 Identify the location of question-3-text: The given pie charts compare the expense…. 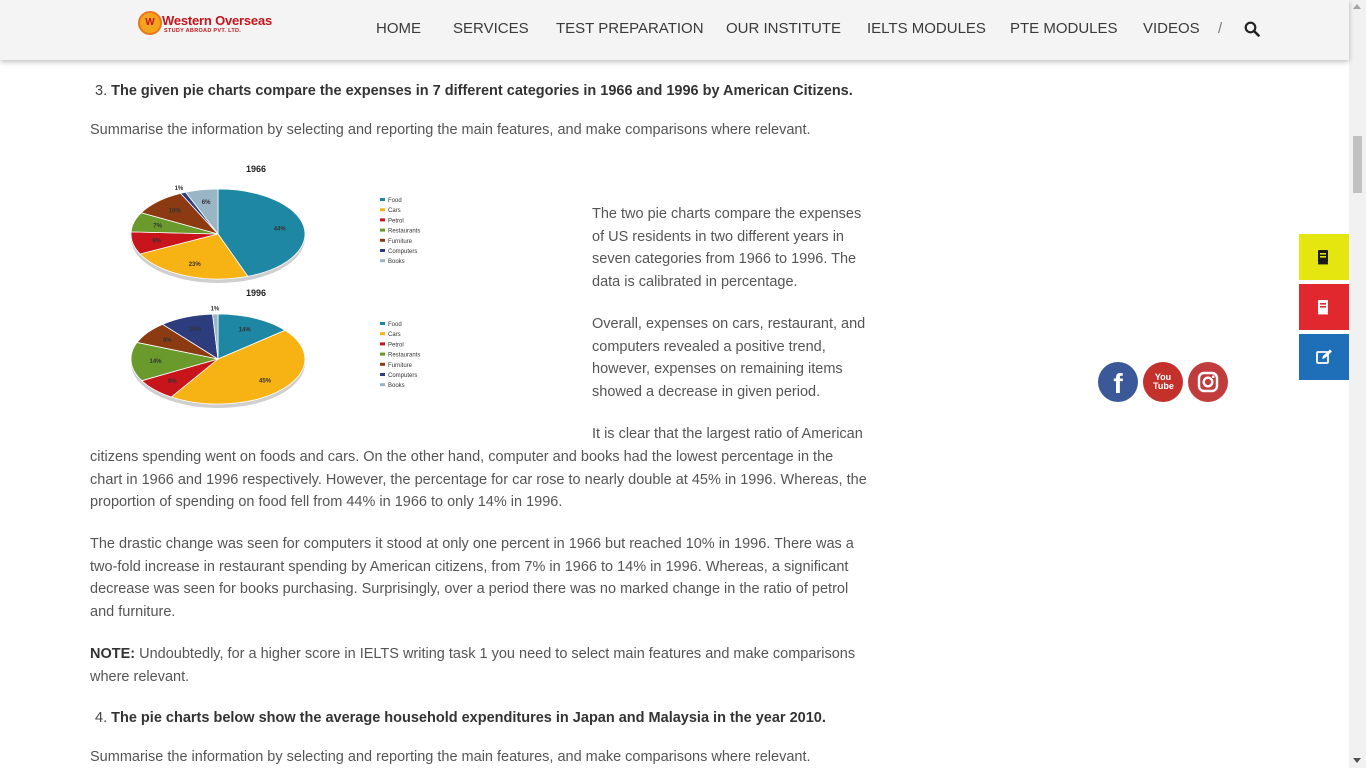
(482, 91).